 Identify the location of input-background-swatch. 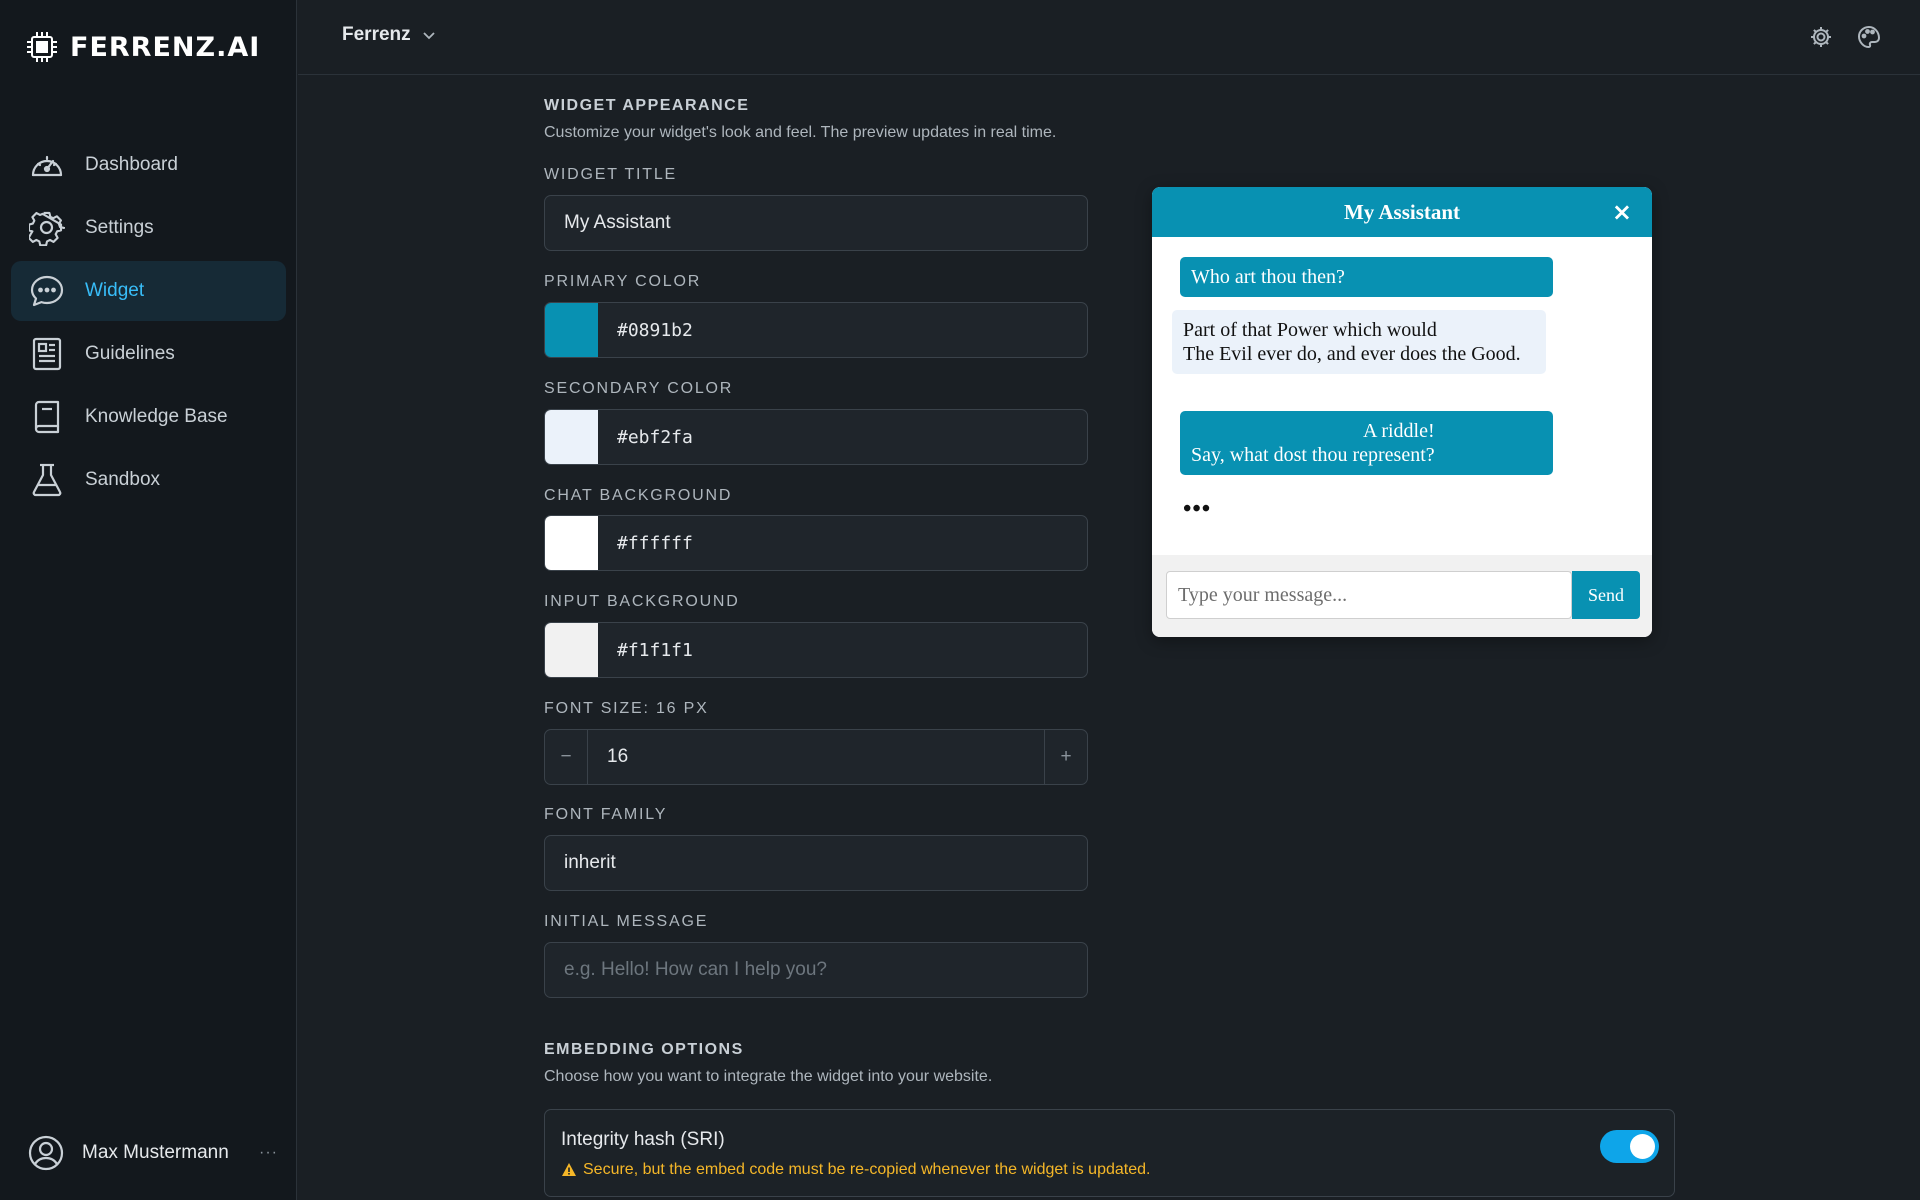
(571, 650).